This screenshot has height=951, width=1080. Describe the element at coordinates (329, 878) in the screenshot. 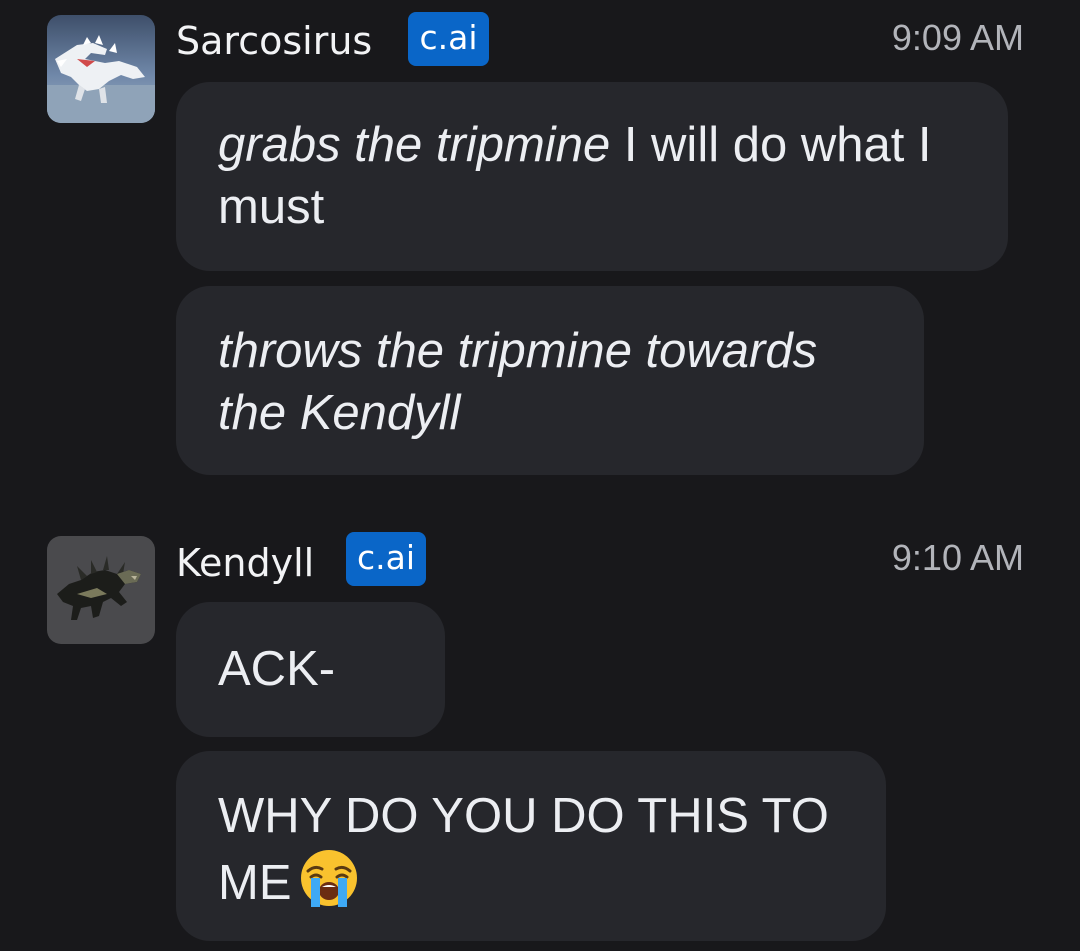

I see `loudly-crying-face-emoji` at that location.